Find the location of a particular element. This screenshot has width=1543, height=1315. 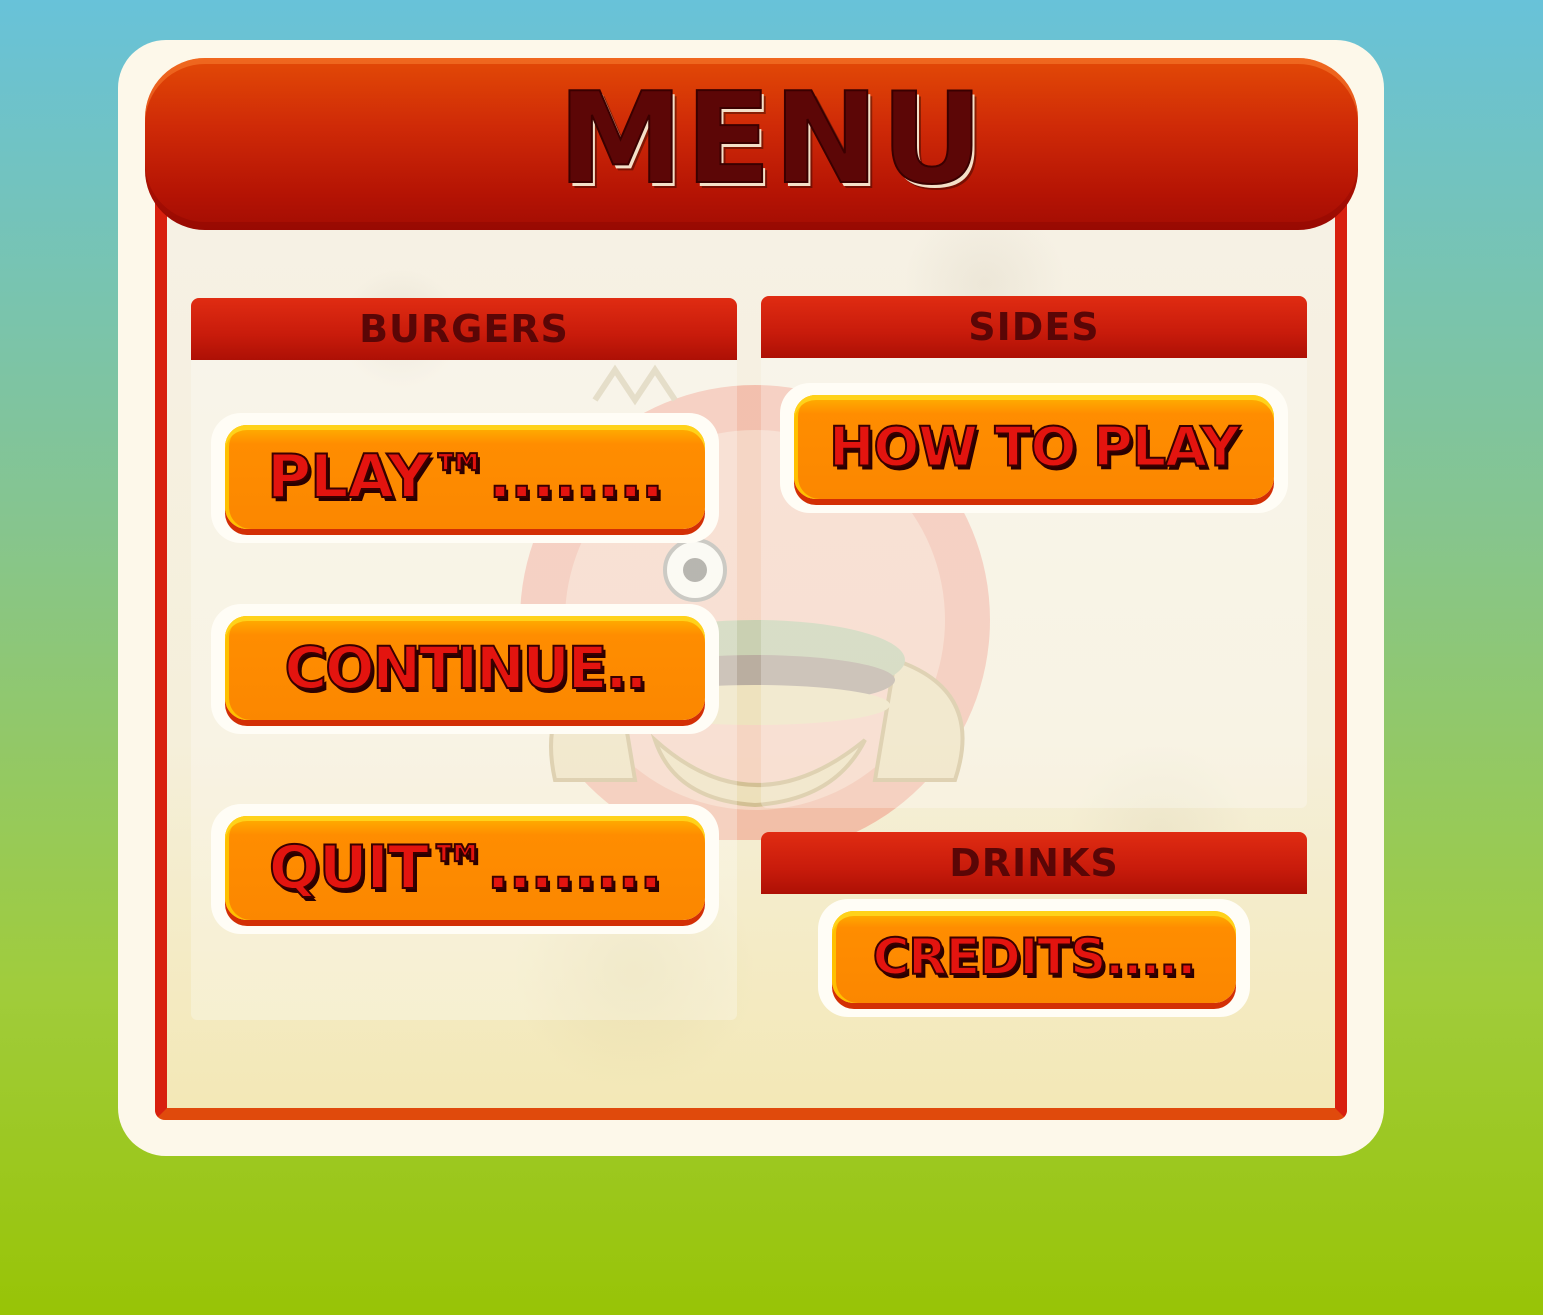

how-to-play-button: HOW TO PLAY is located at coordinates (1034, 447).